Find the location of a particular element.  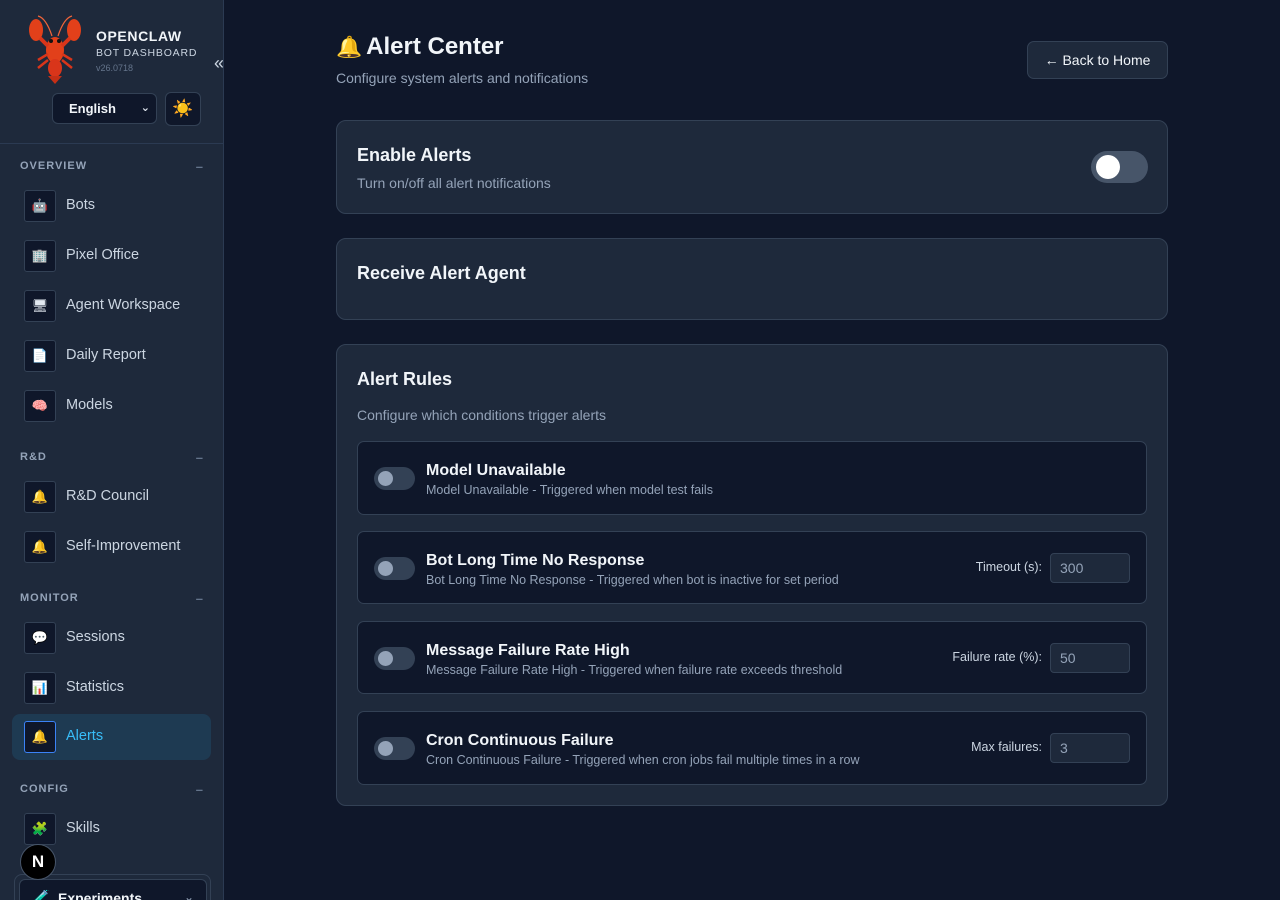

section-title: R&D is located at coordinates (33, 457).